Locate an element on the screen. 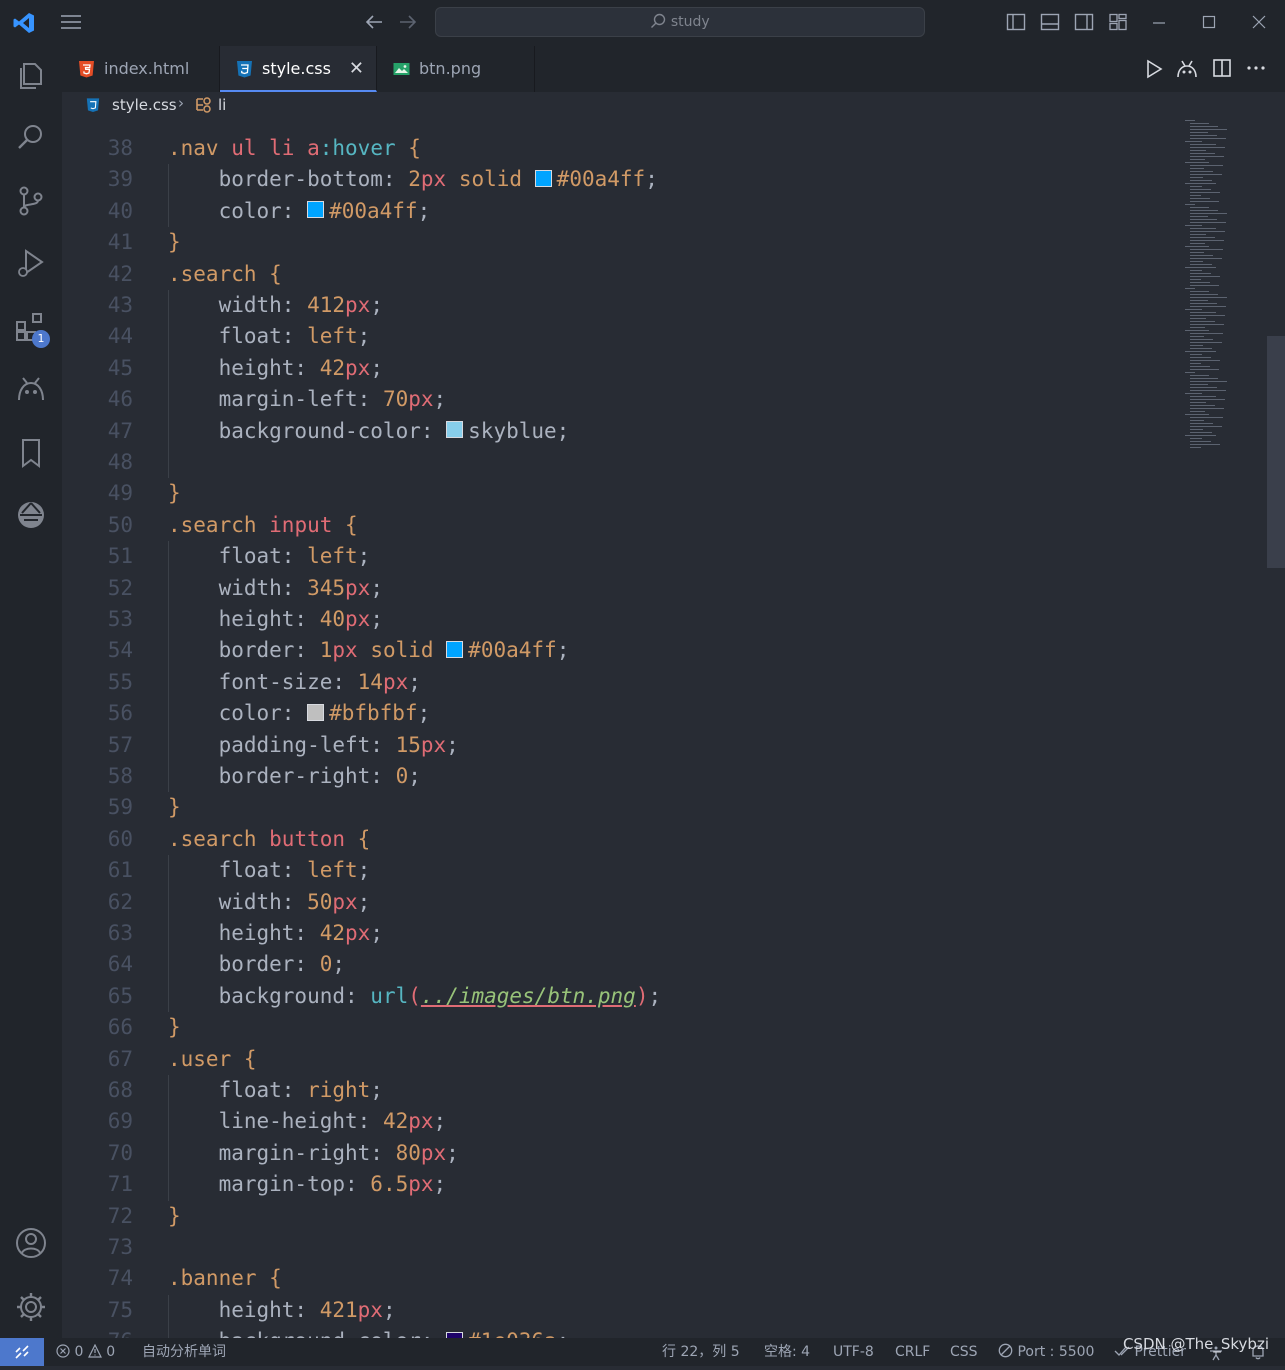 The width and height of the screenshot is (1285, 1370). code-line: 66} is located at coordinates (612, 1027).